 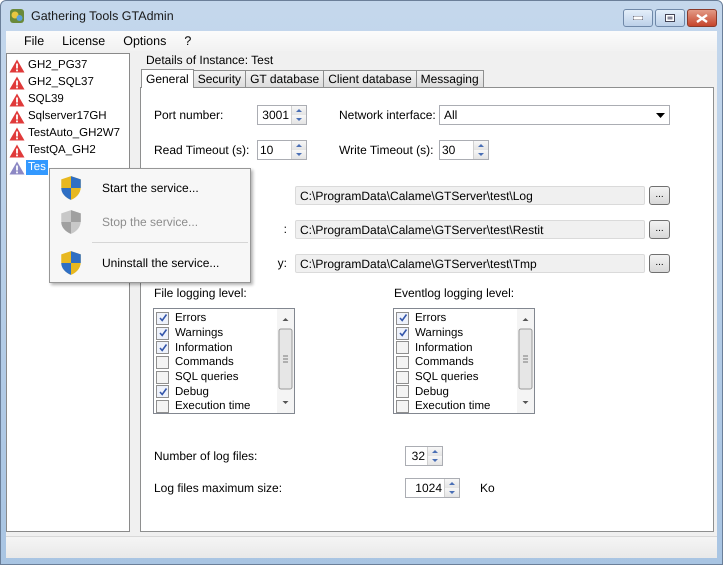 What do you see at coordinates (554, 115) in the screenshot?
I see `dropdown: All` at bounding box center [554, 115].